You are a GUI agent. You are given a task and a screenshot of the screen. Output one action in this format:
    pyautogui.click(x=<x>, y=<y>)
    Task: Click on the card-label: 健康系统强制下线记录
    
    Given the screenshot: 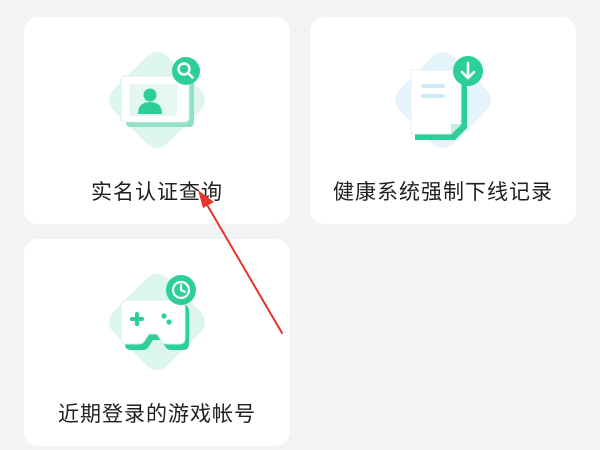 What is the action you would take?
    pyautogui.click(x=443, y=192)
    